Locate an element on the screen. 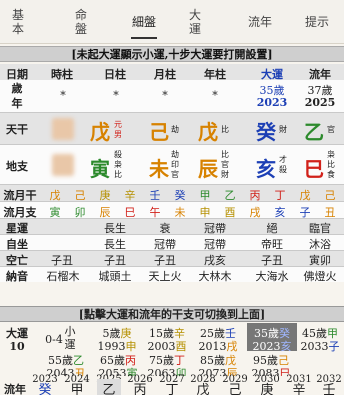  notice-banner: [未起大運顯示小運,十步大運要打開設置] is located at coordinates (172, 54).